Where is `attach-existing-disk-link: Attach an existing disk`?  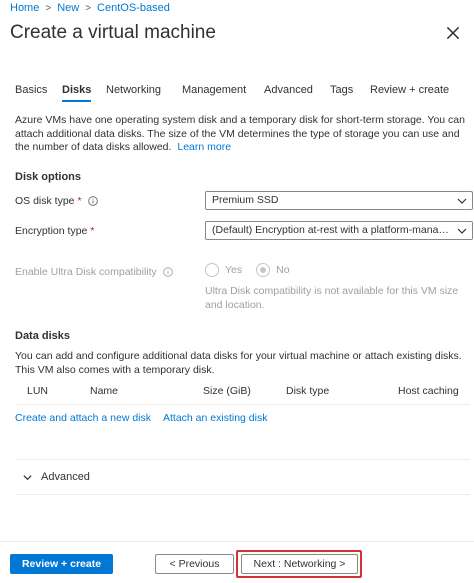 attach-existing-disk-link: Attach an existing disk is located at coordinates (215, 418).